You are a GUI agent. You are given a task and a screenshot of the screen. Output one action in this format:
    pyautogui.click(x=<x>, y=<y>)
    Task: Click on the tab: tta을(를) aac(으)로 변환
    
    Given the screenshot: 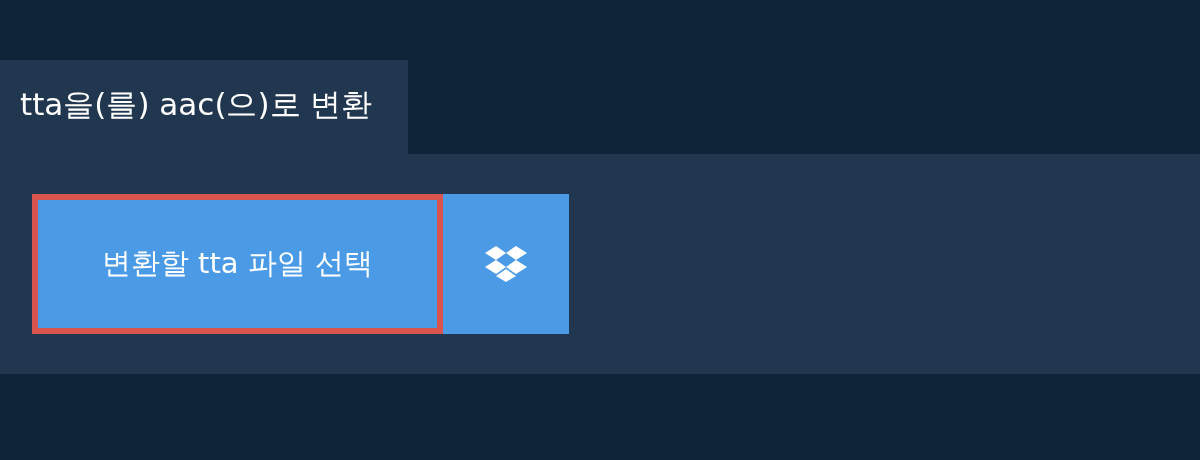 What is the action you would take?
    pyautogui.click(x=204, y=107)
    